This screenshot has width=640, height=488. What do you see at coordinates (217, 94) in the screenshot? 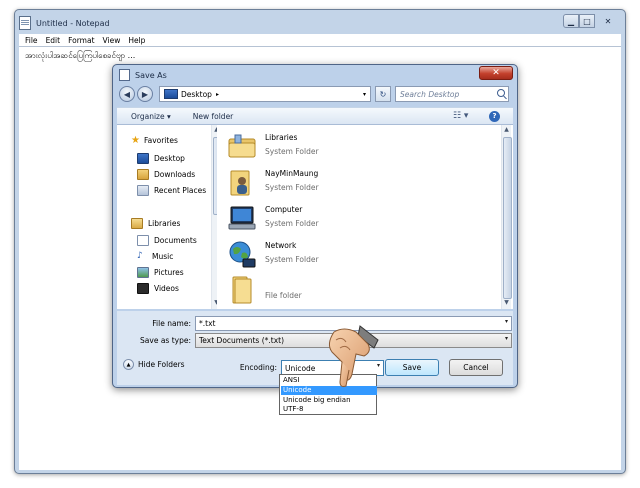
I see `breadcrumb-arrow-icon: ▸` at bounding box center [217, 94].